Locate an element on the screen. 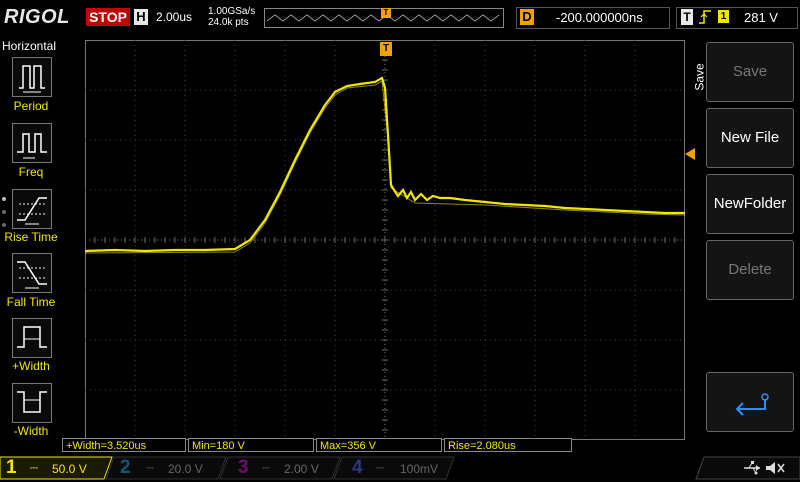  measurement-rise: Rise=2.080us is located at coordinates (508, 445).